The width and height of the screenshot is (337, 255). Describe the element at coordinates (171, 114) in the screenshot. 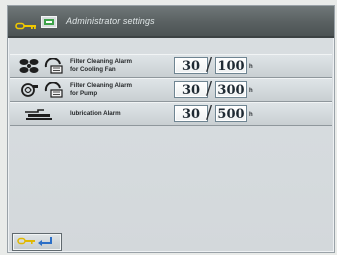

I see `alarm-row-lubrication: lubrication Alarm 30 / 500 h` at that location.